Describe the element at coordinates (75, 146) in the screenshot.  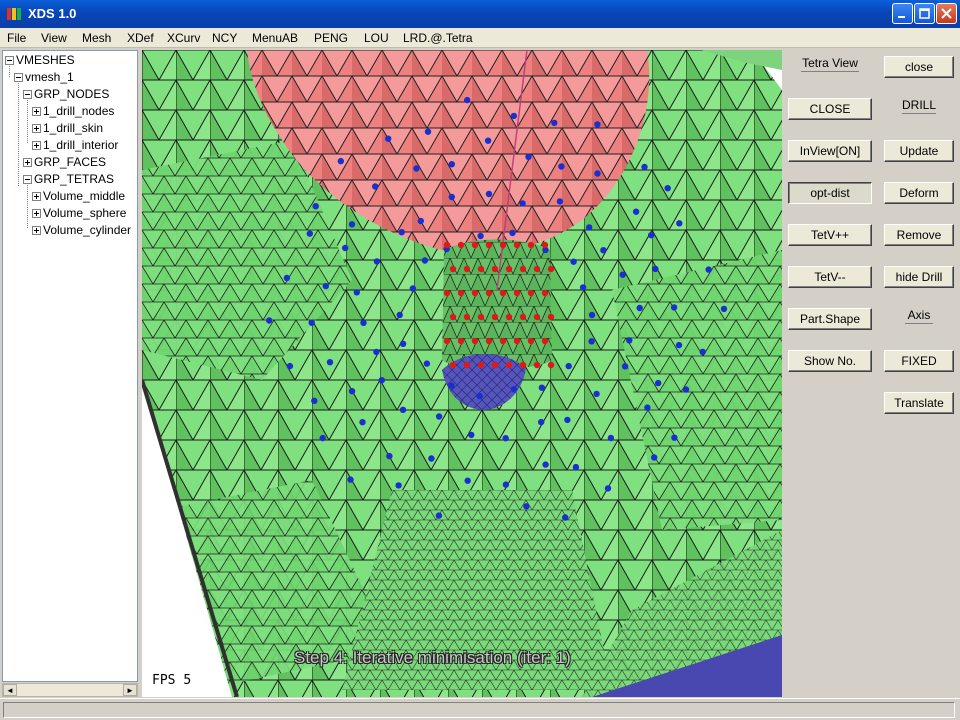
I see `tree-item-drill-interior: 1_drill_interior` at that location.